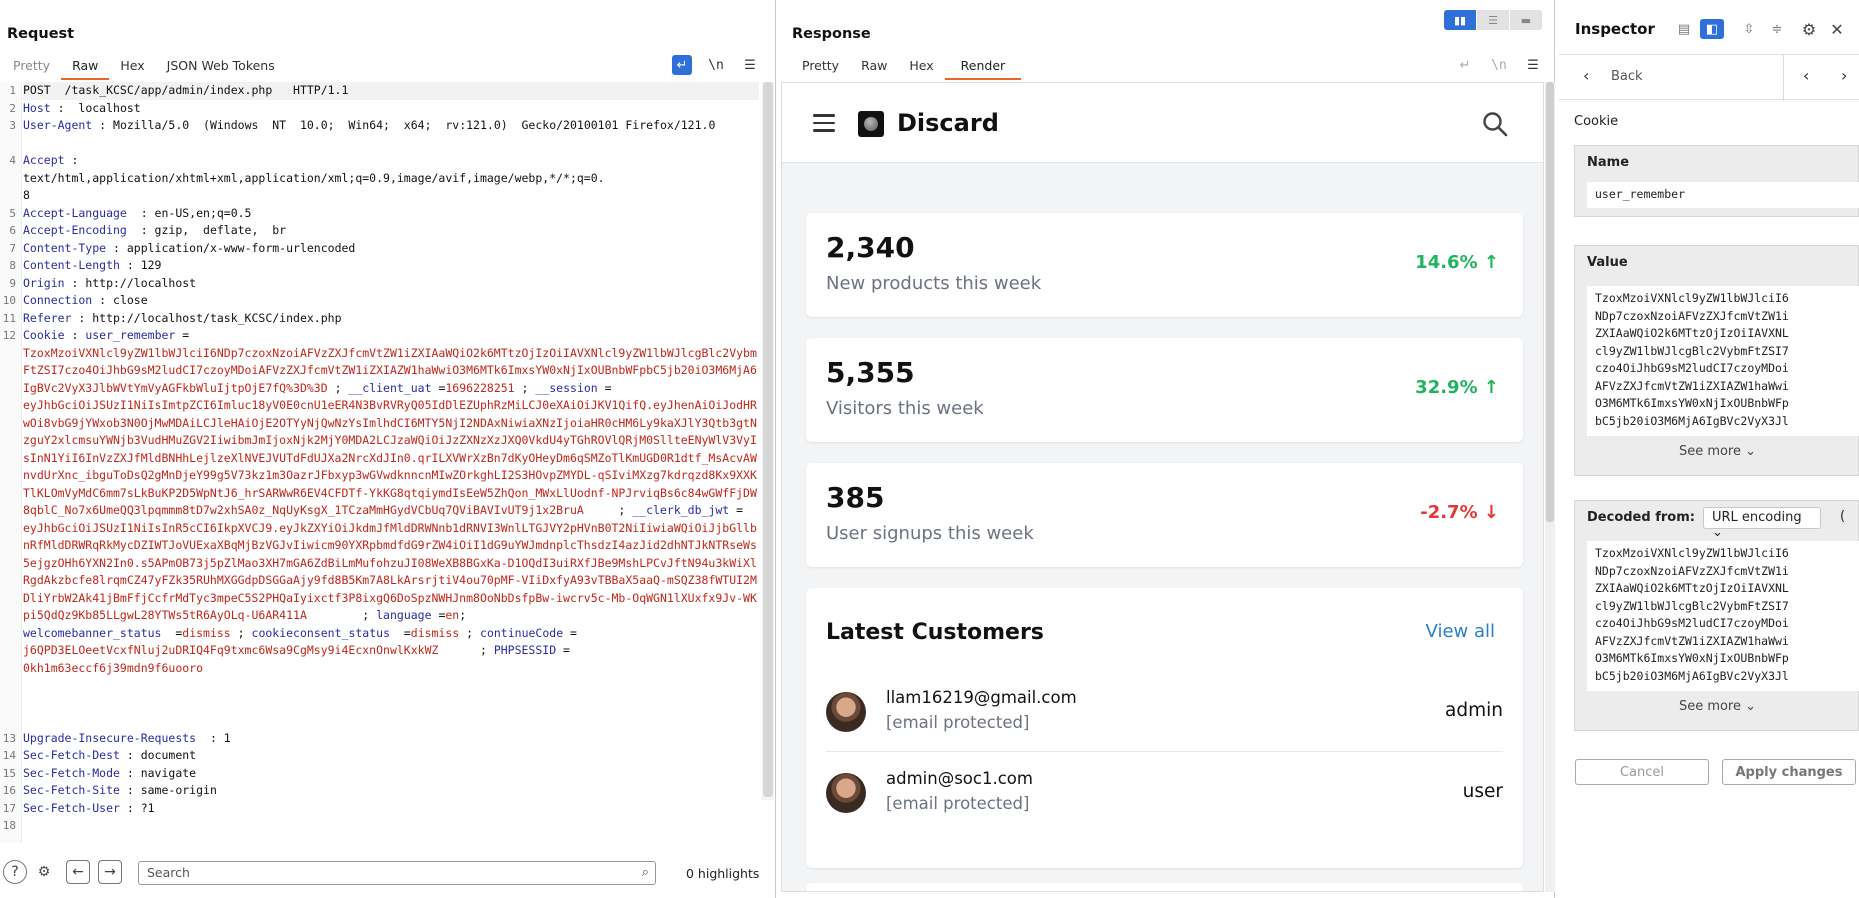 This screenshot has height=898, width=1859. What do you see at coordinates (1642, 772) in the screenshot?
I see `cancel-button: Cancel` at bounding box center [1642, 772].